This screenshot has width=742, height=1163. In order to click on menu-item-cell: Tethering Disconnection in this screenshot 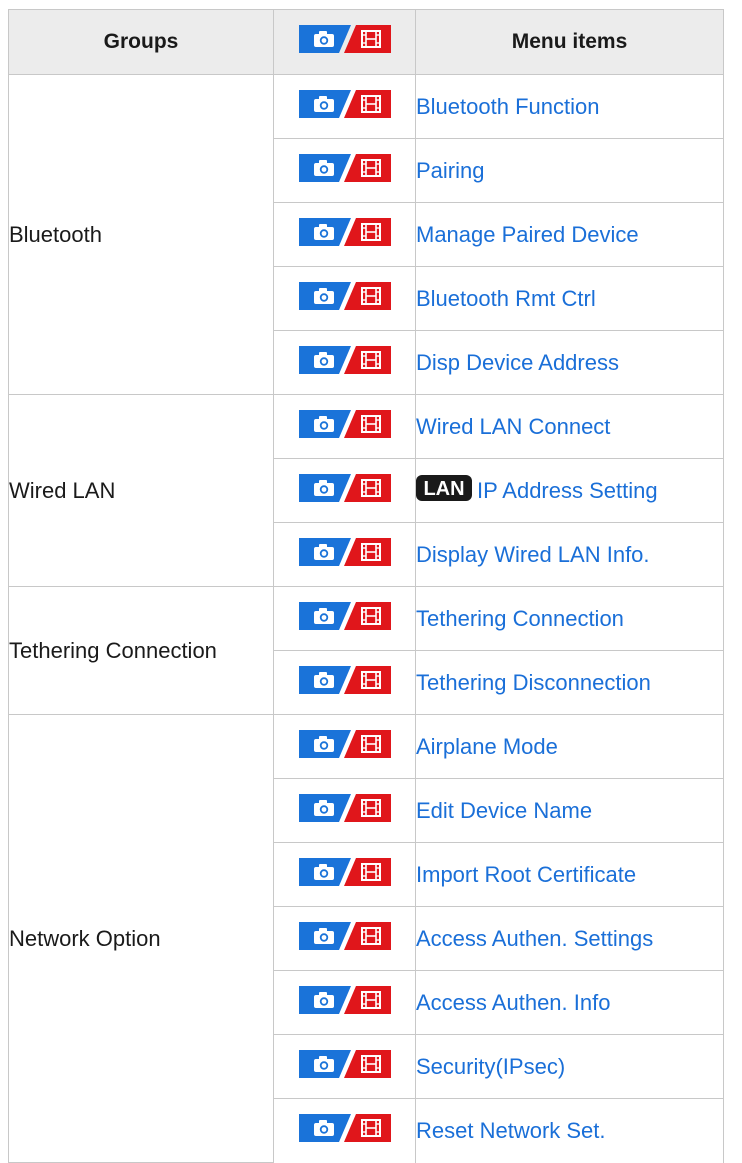, I will do `click(569, 682)`.